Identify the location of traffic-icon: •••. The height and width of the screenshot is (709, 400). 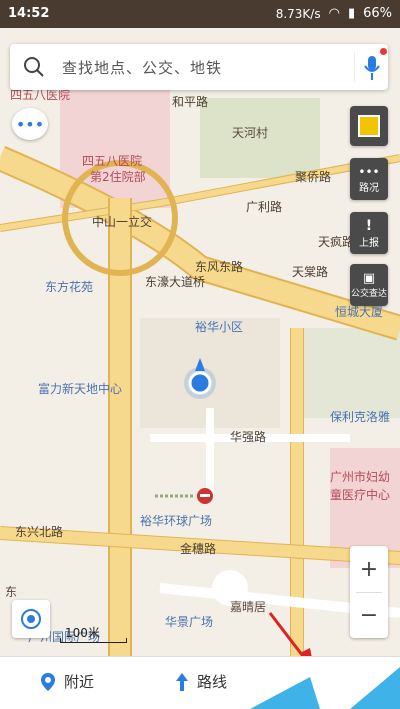
(369, 171).